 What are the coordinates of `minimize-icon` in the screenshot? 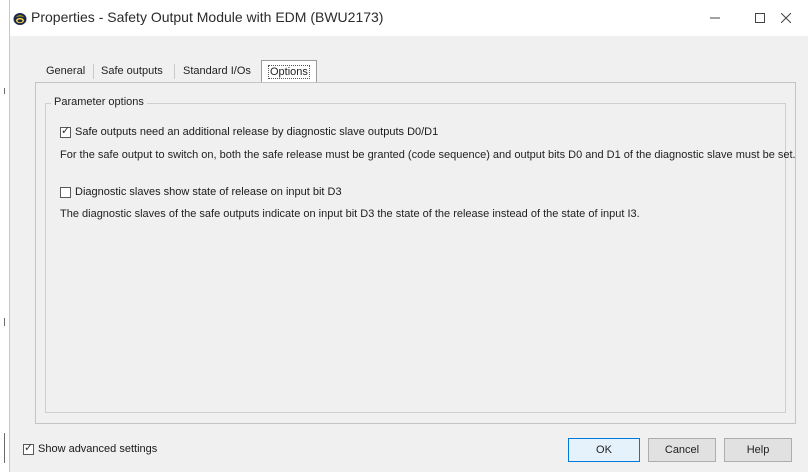 It's located at (715, 18).